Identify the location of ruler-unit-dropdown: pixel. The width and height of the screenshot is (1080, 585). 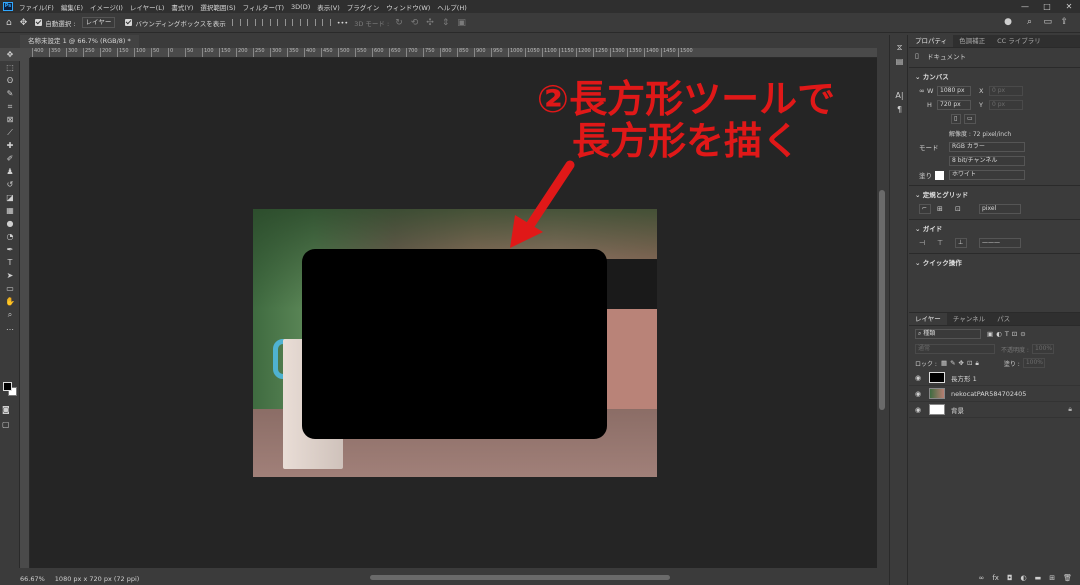
(1000, 209).